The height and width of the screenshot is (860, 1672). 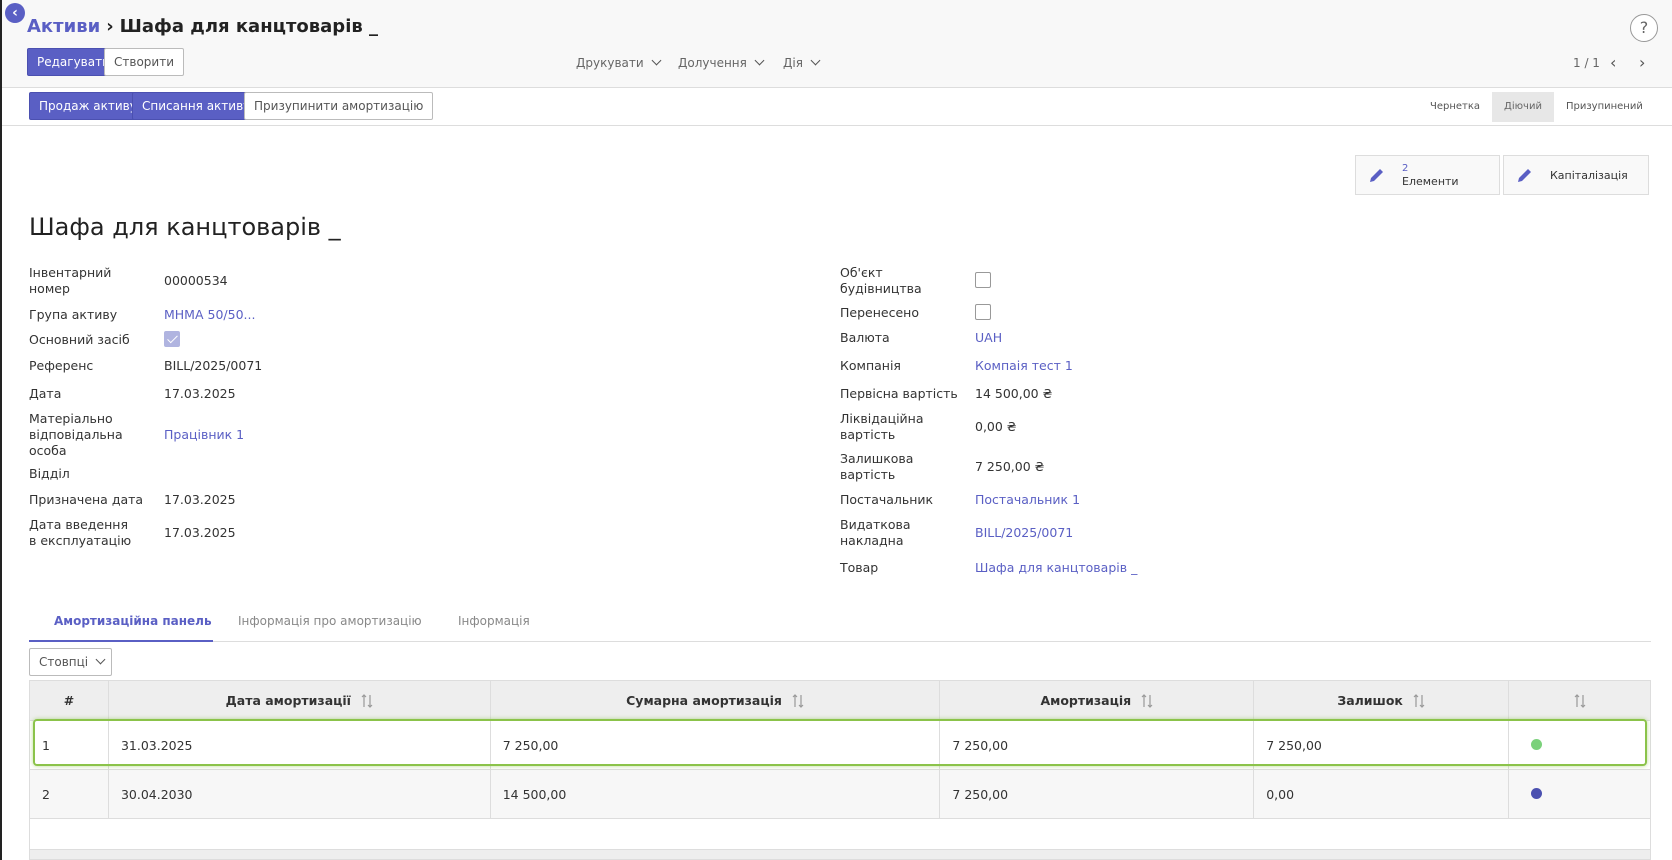 I want to click on status-step-running: Діючий, so click(x=1523, y=107).